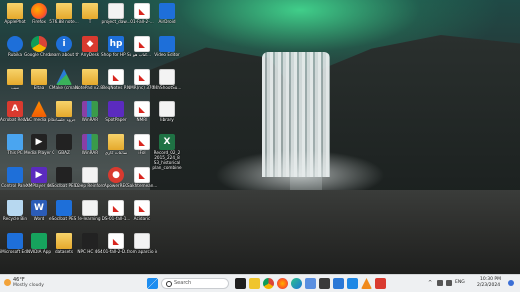 This screenshot has height=292, width=520. Describe the element at coordinates (282, 283) in the screenshot. I see `firefox-taskbar-icon` at that location.